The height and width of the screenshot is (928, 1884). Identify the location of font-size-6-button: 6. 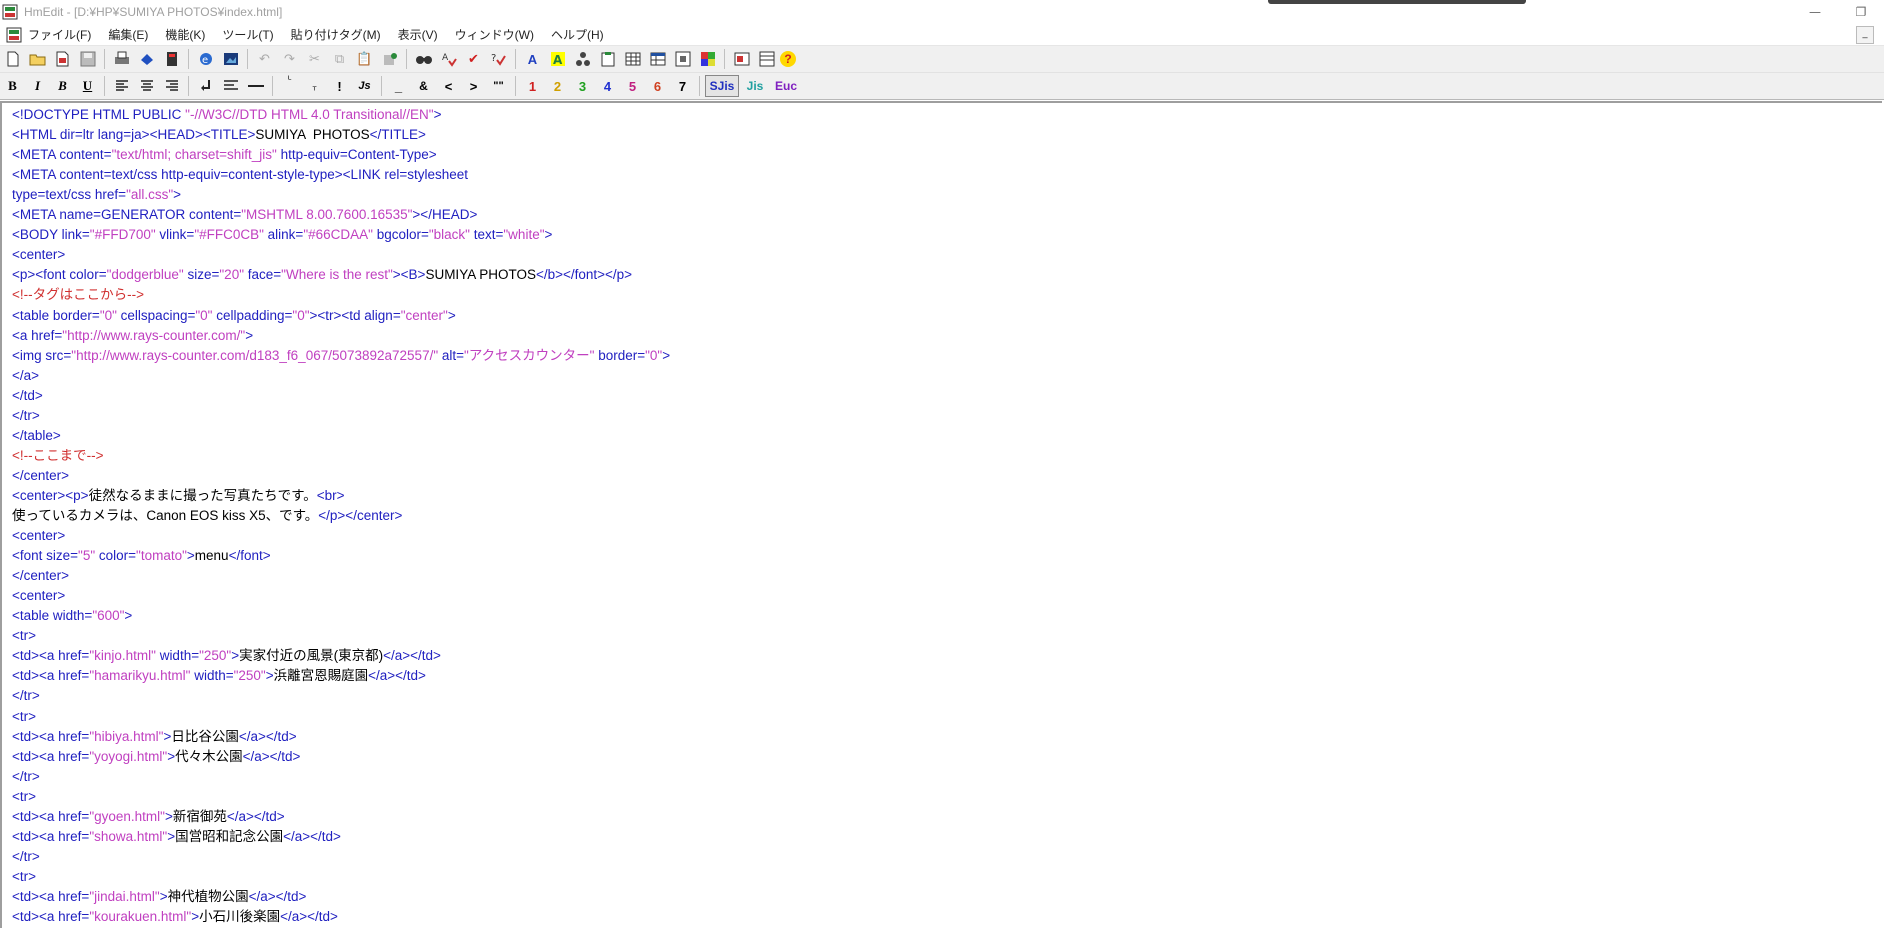
(657, 86).